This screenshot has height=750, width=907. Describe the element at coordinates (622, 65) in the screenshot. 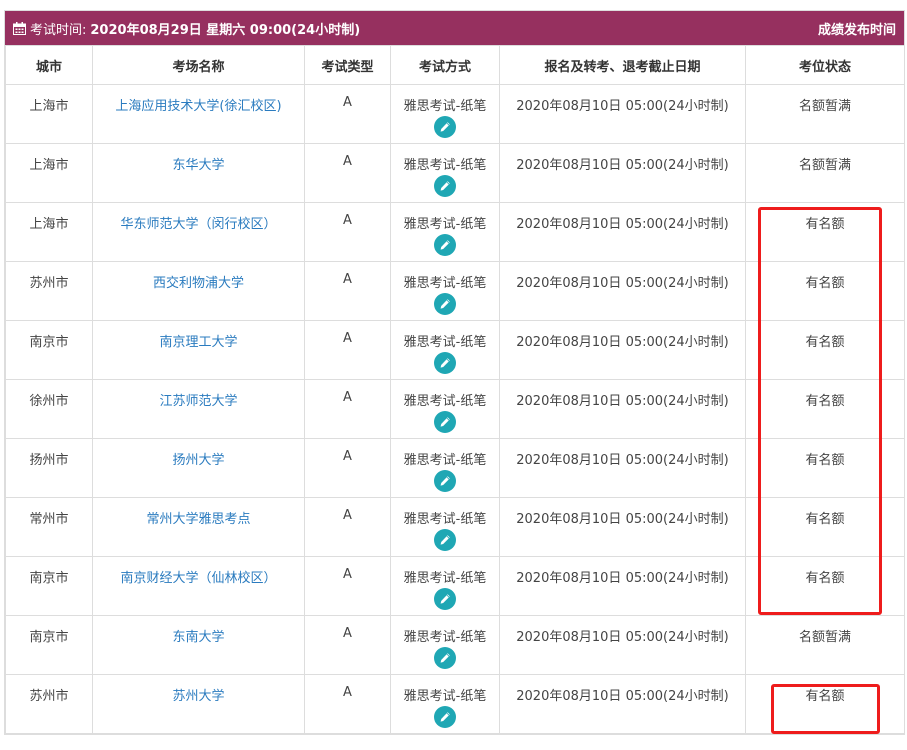

I see `column-header-deadline: 报名及转考、退考截止日期` at that location.